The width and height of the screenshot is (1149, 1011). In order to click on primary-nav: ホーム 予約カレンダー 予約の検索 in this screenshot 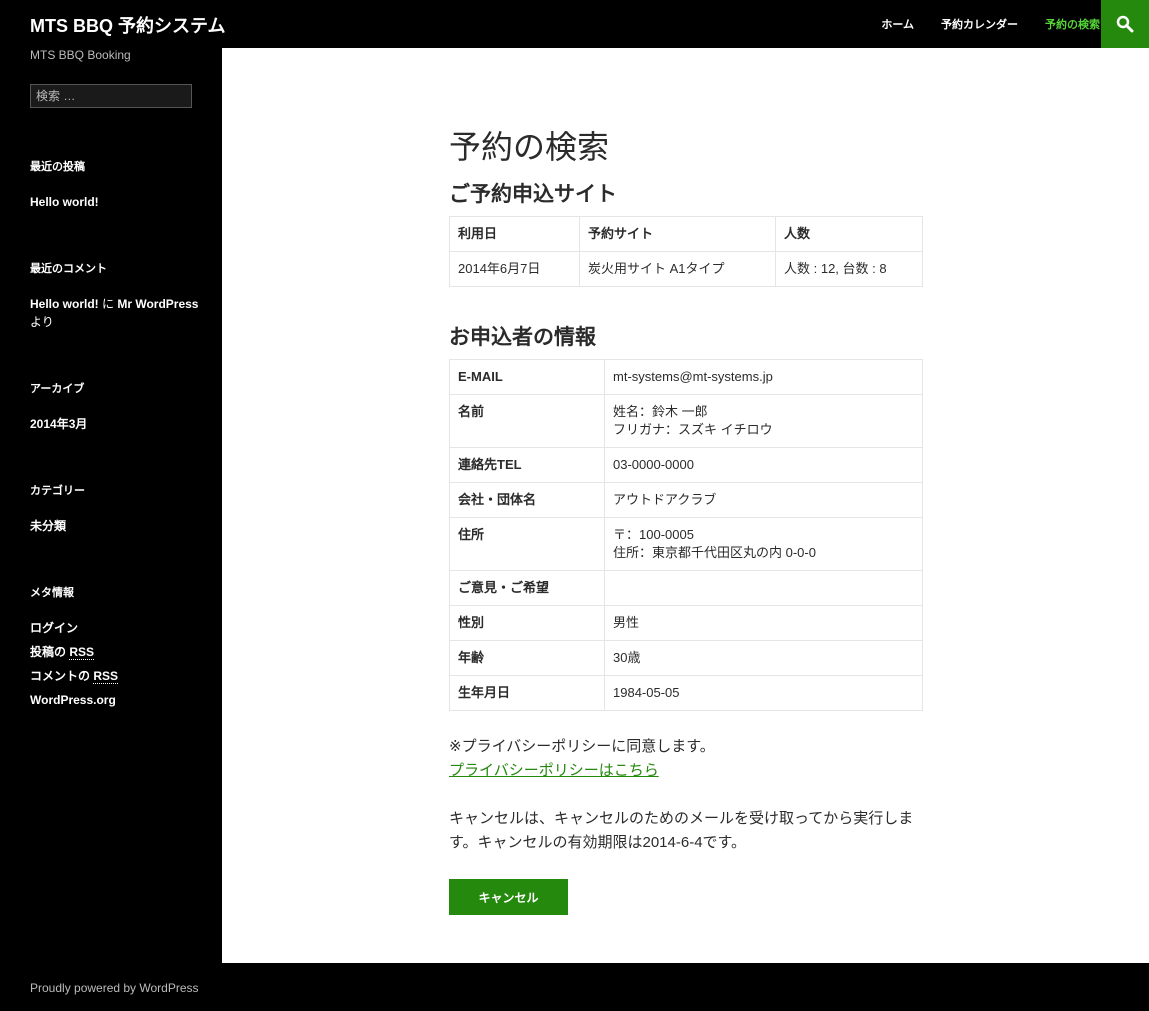, I will do `click(977, 24)`.